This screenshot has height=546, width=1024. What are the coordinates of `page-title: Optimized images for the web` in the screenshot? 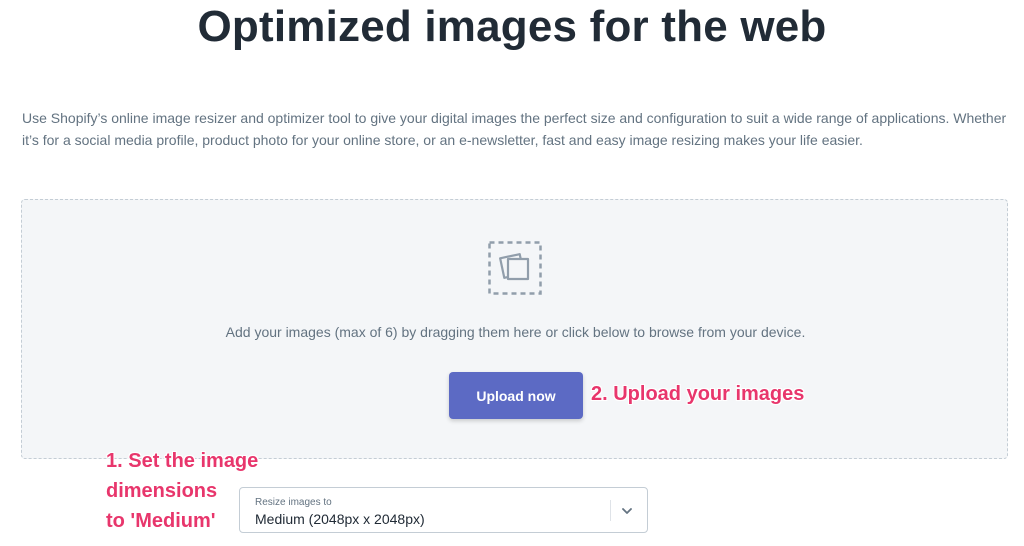 It's located at (512, 26).